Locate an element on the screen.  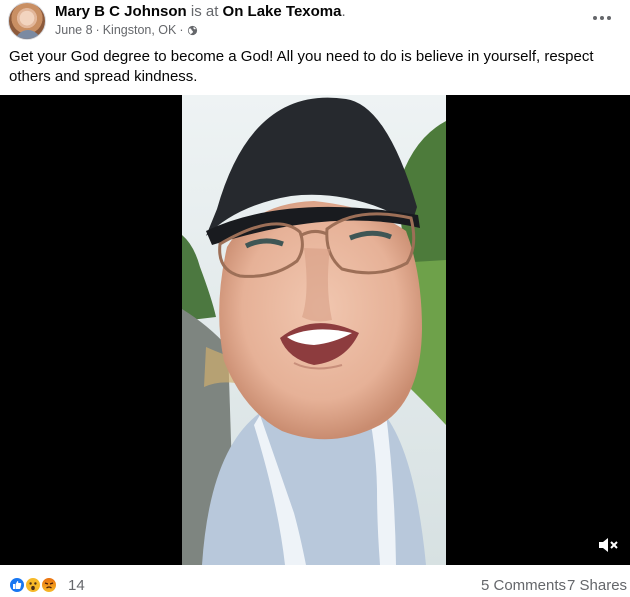
thumb-up-glyph is located at coordinates (17, 585).